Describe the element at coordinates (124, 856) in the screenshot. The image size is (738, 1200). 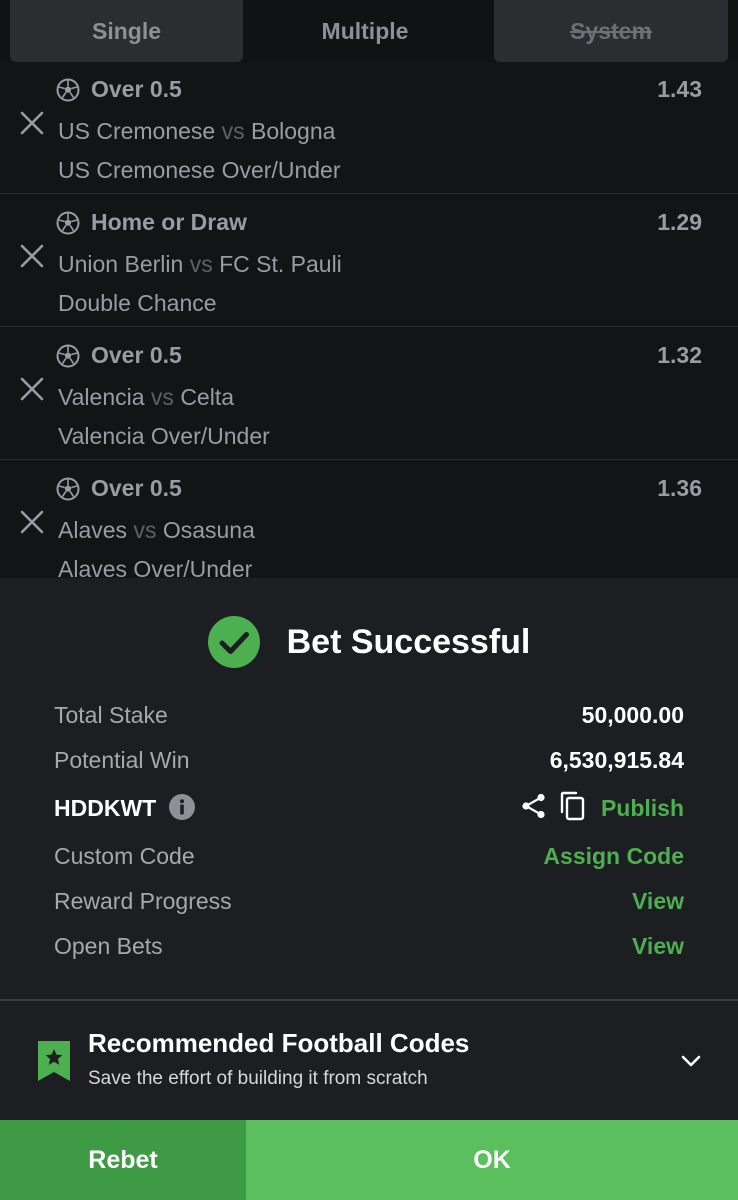
I see `custom-code-label: Custom Code` at that location.